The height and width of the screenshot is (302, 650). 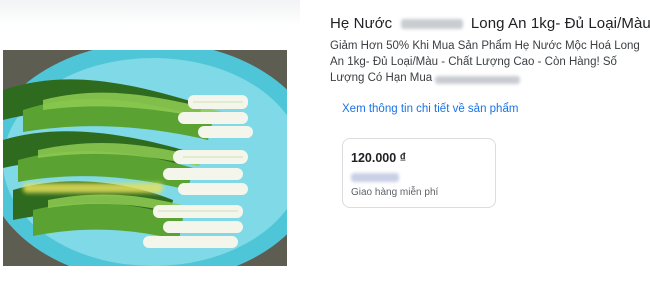 What do you see at coordinates (361, 23) in the screenshot?
I see `product-title-start: Hẹ Nước` at bounding box center [361, 23].